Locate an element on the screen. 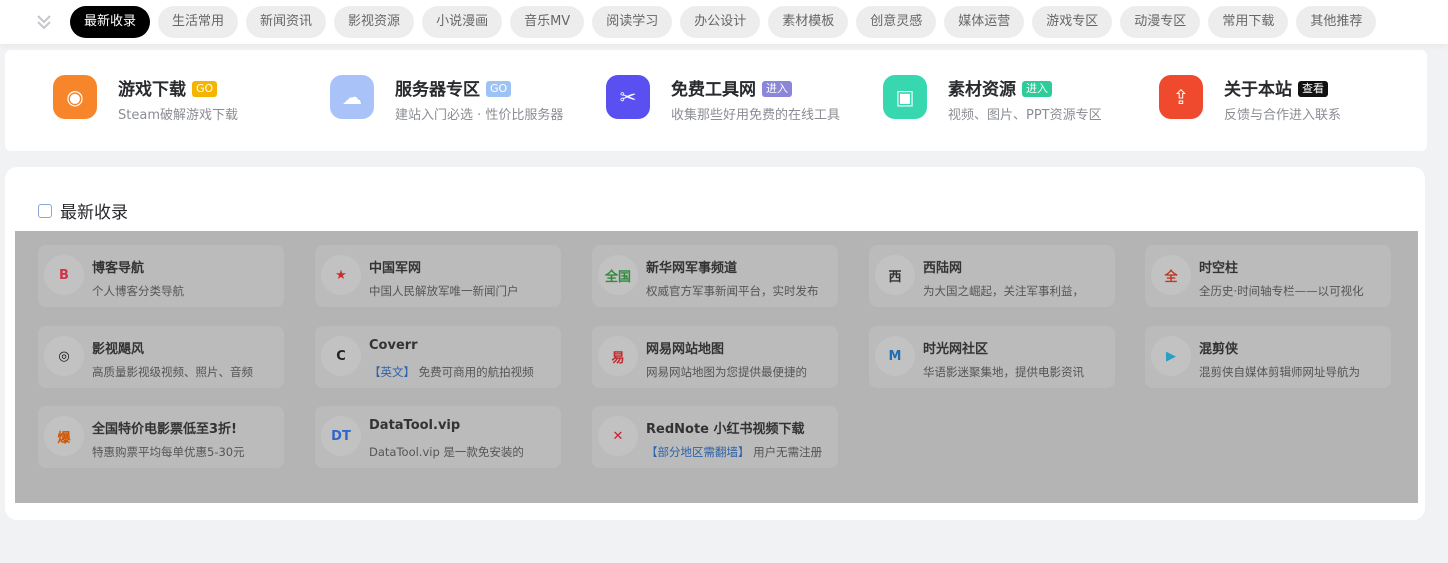 This screenshot has height=563, width=1448. tools-icon: ✂ is located at coordinates (628, 97).